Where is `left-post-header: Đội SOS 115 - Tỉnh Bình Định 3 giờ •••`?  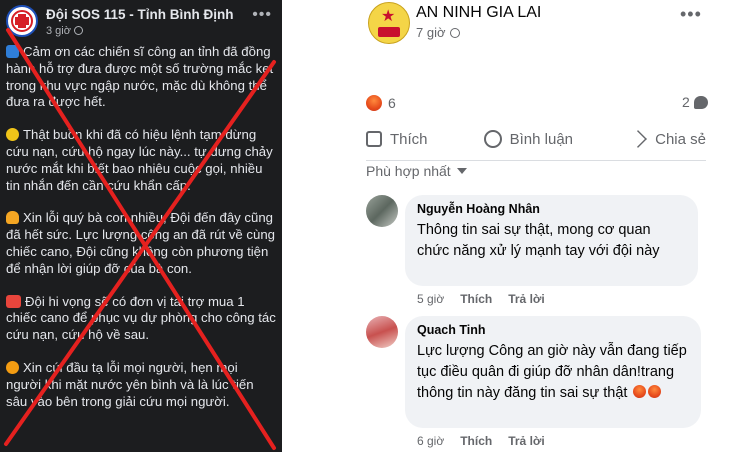 left-post-header: Đội SOS 115 - Tỉnh Bình Định 3 giờ ••• is located at coordinates (141, 22).